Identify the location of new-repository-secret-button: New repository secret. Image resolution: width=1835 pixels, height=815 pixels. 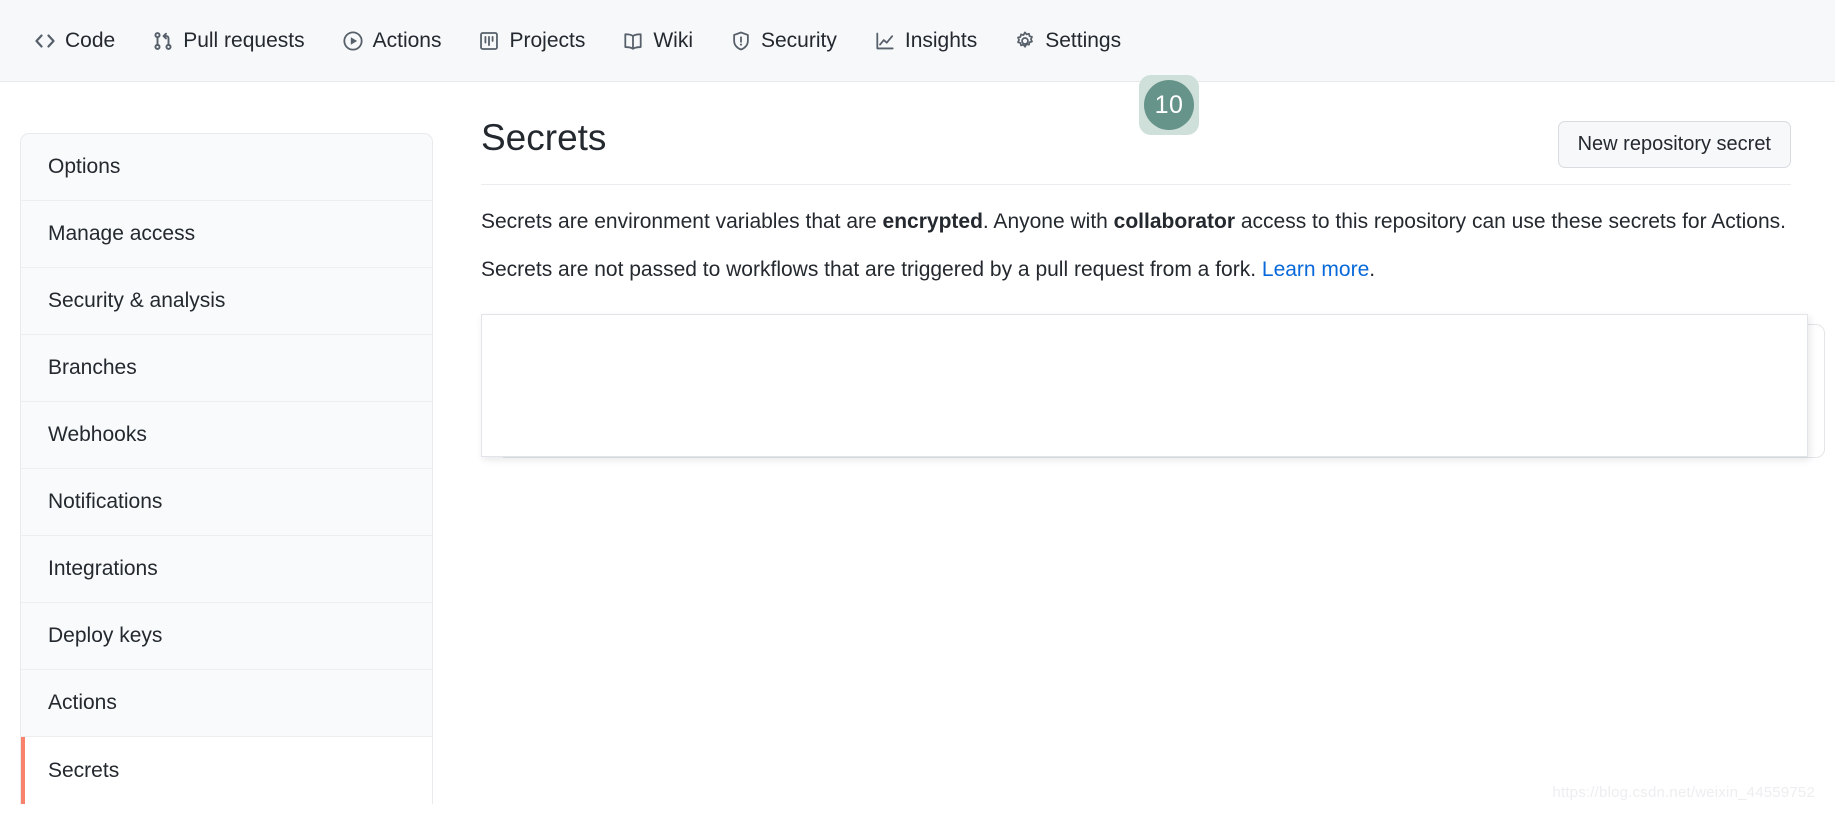
(1674, 144).